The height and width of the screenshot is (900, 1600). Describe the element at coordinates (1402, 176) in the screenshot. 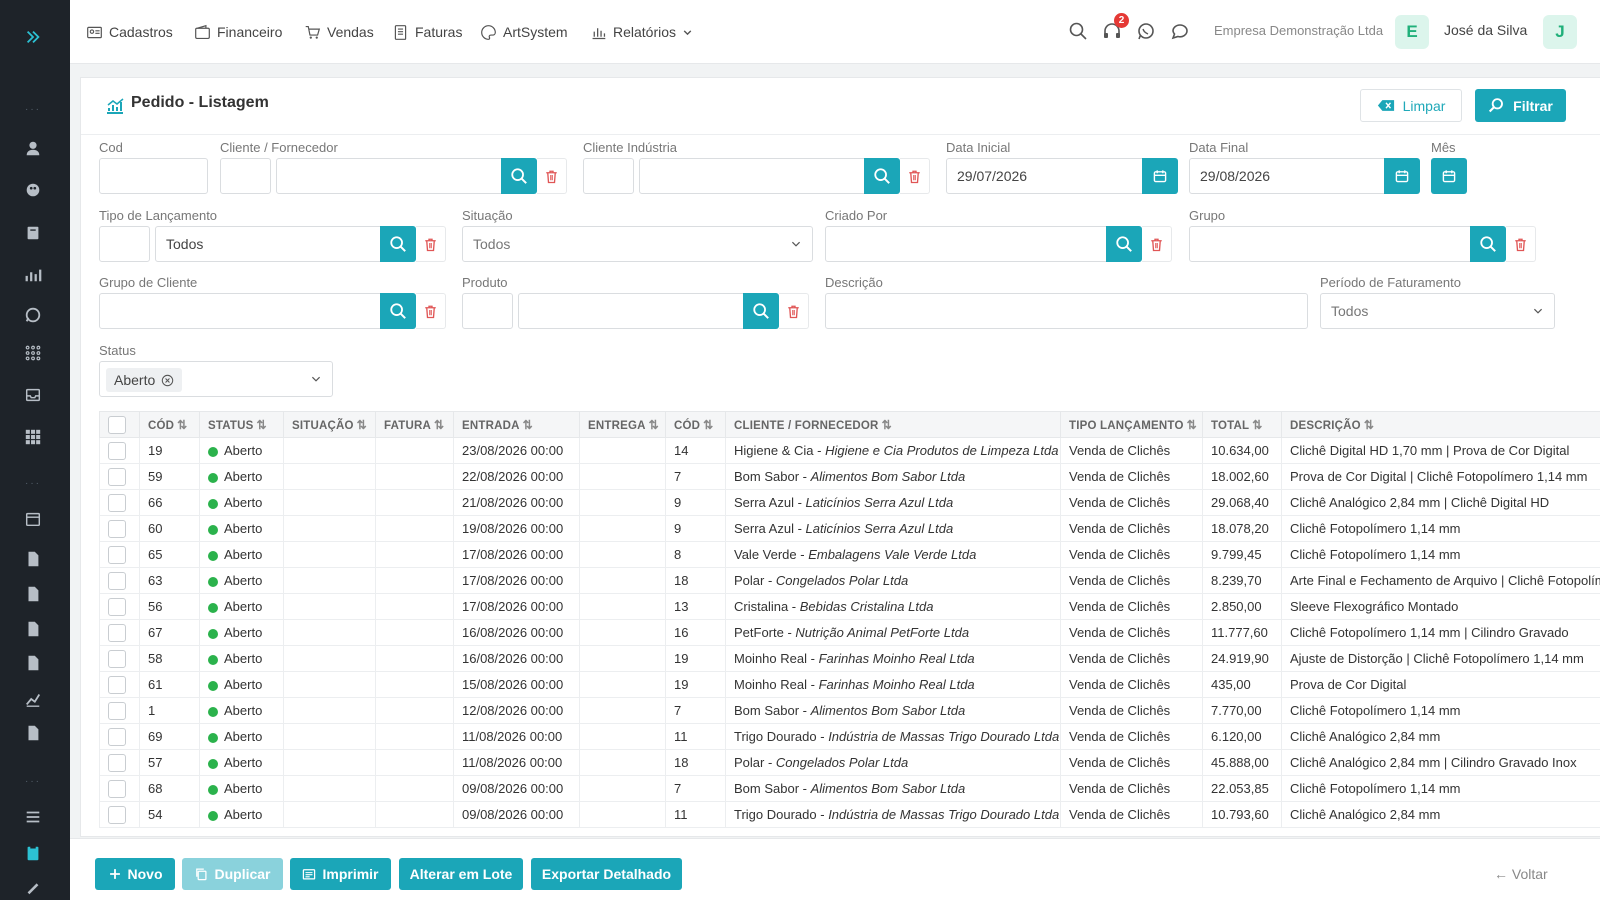

I see `data-final-calendar-button` at that location.